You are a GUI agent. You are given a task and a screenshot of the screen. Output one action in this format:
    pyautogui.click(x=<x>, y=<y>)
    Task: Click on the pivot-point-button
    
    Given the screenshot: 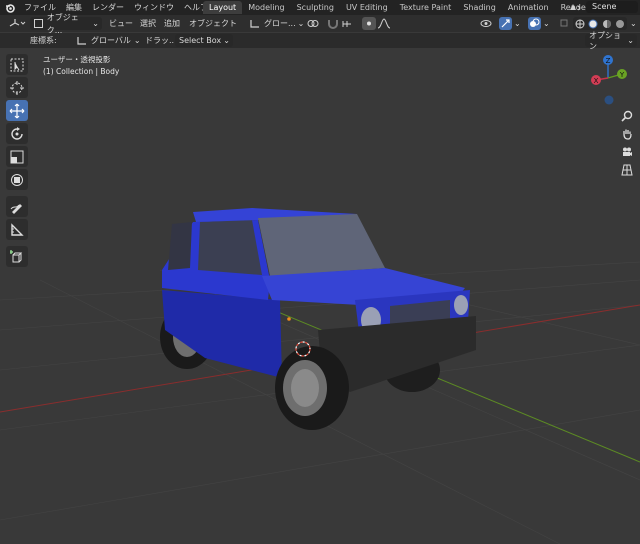 What is the action you would take?
    pyautogui.click(x=315, y=23)
    